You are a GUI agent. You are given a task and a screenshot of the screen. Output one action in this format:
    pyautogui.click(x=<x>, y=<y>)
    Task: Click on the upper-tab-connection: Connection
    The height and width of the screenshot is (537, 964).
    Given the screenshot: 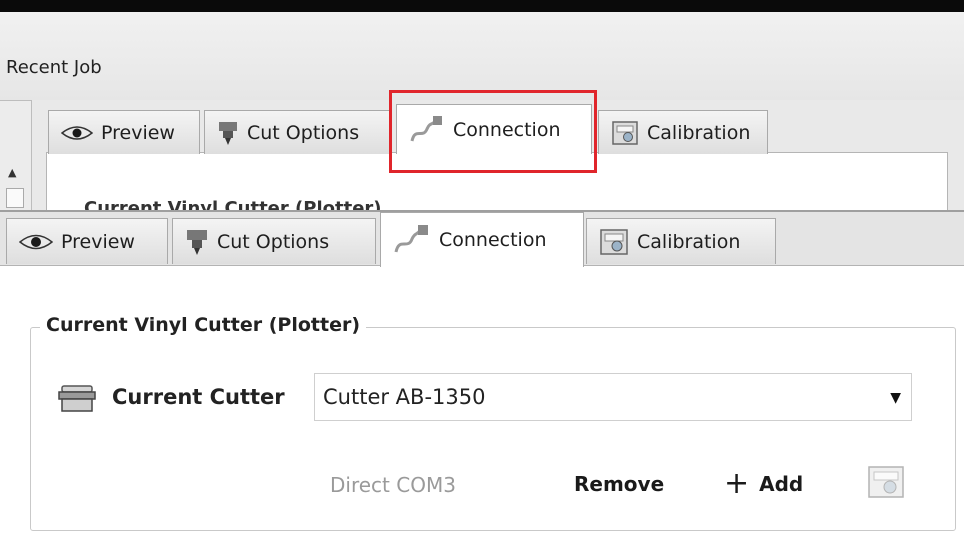 What is the action you would take?
    pyautogui.click(x=494, y=129)
    